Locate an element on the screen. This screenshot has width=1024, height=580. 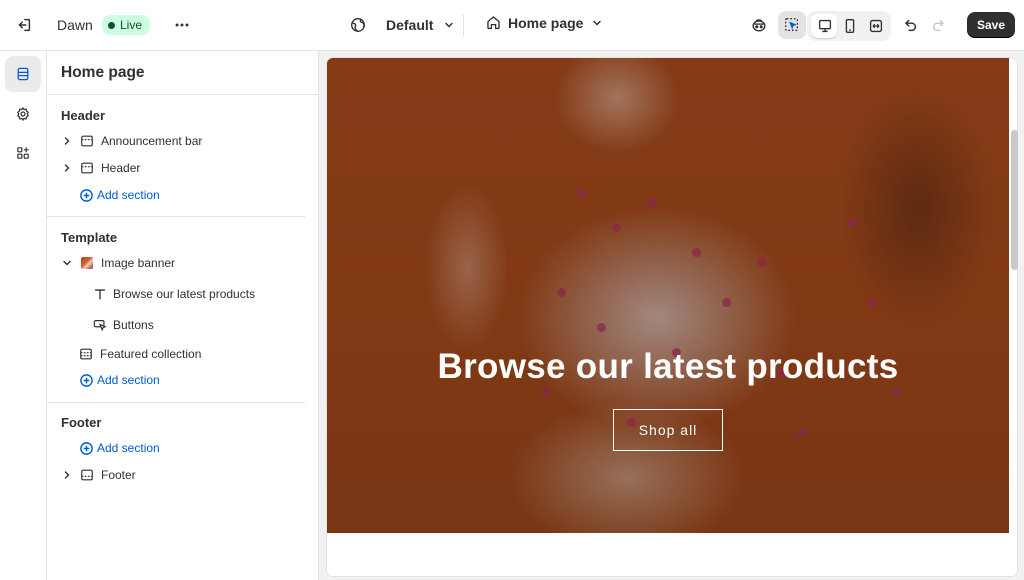
top-bar: Dawn Live Default Home page Save is located at coordinates (512, 25).